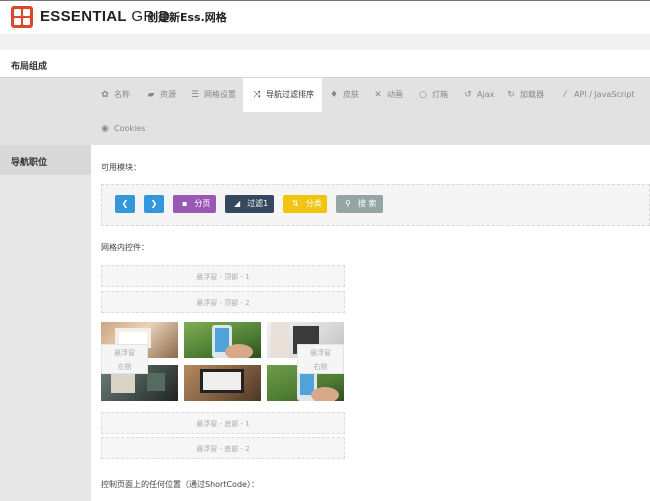 This screenshot has height=501, width=650. I want to click on drop-slot-bottom-1: 悬浮窗 - 底部 - 1, so click(223, 423).